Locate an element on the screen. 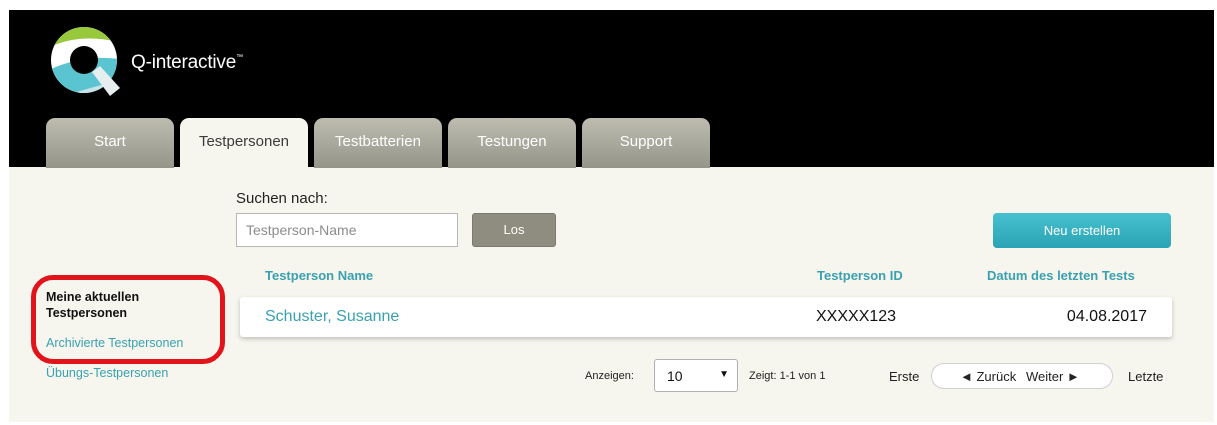 The width and height of the screenshot is (1217, 425). last-test-date: 04.08.2017 is located at coordinates (1106, 316).